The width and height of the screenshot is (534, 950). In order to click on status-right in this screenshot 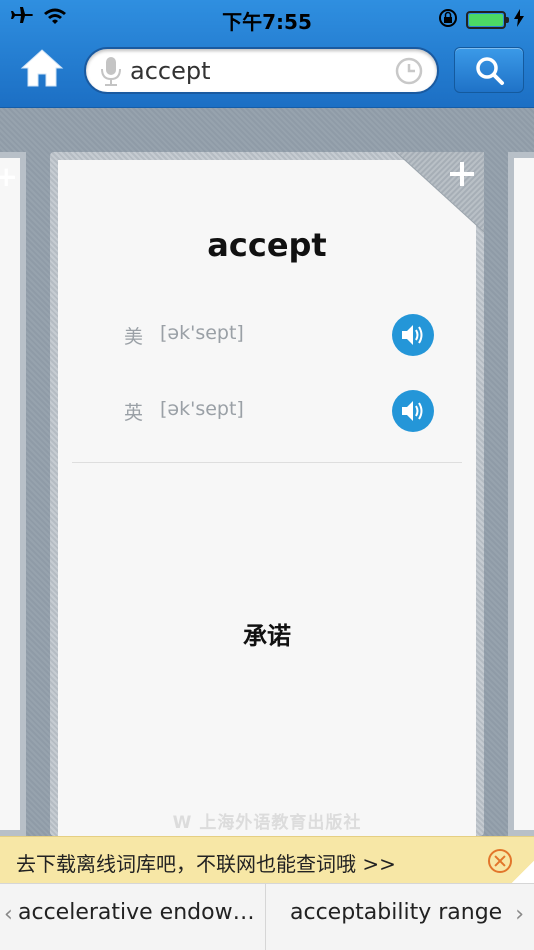, I will do `click(481, 20)`.